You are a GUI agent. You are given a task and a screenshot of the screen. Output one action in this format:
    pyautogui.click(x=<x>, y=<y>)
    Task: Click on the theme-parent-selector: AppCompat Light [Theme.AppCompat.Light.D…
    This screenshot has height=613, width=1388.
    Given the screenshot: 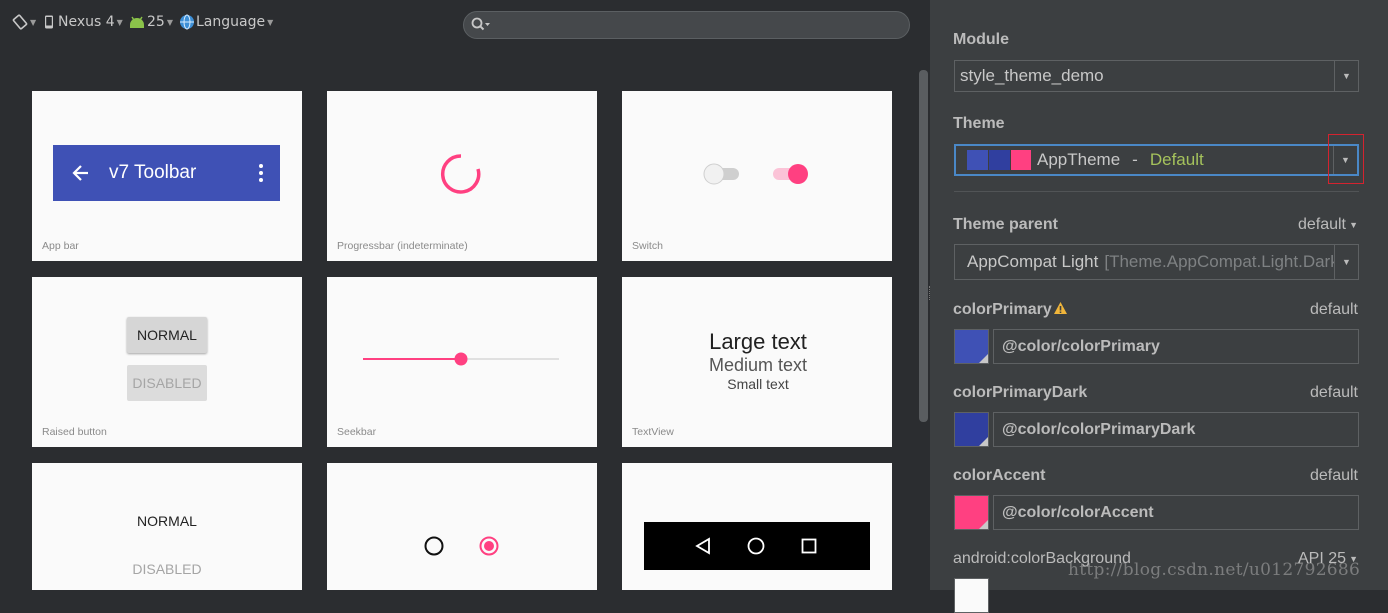 What is the action you would take?
    pyautogui.click(x=1156, y=262)
    